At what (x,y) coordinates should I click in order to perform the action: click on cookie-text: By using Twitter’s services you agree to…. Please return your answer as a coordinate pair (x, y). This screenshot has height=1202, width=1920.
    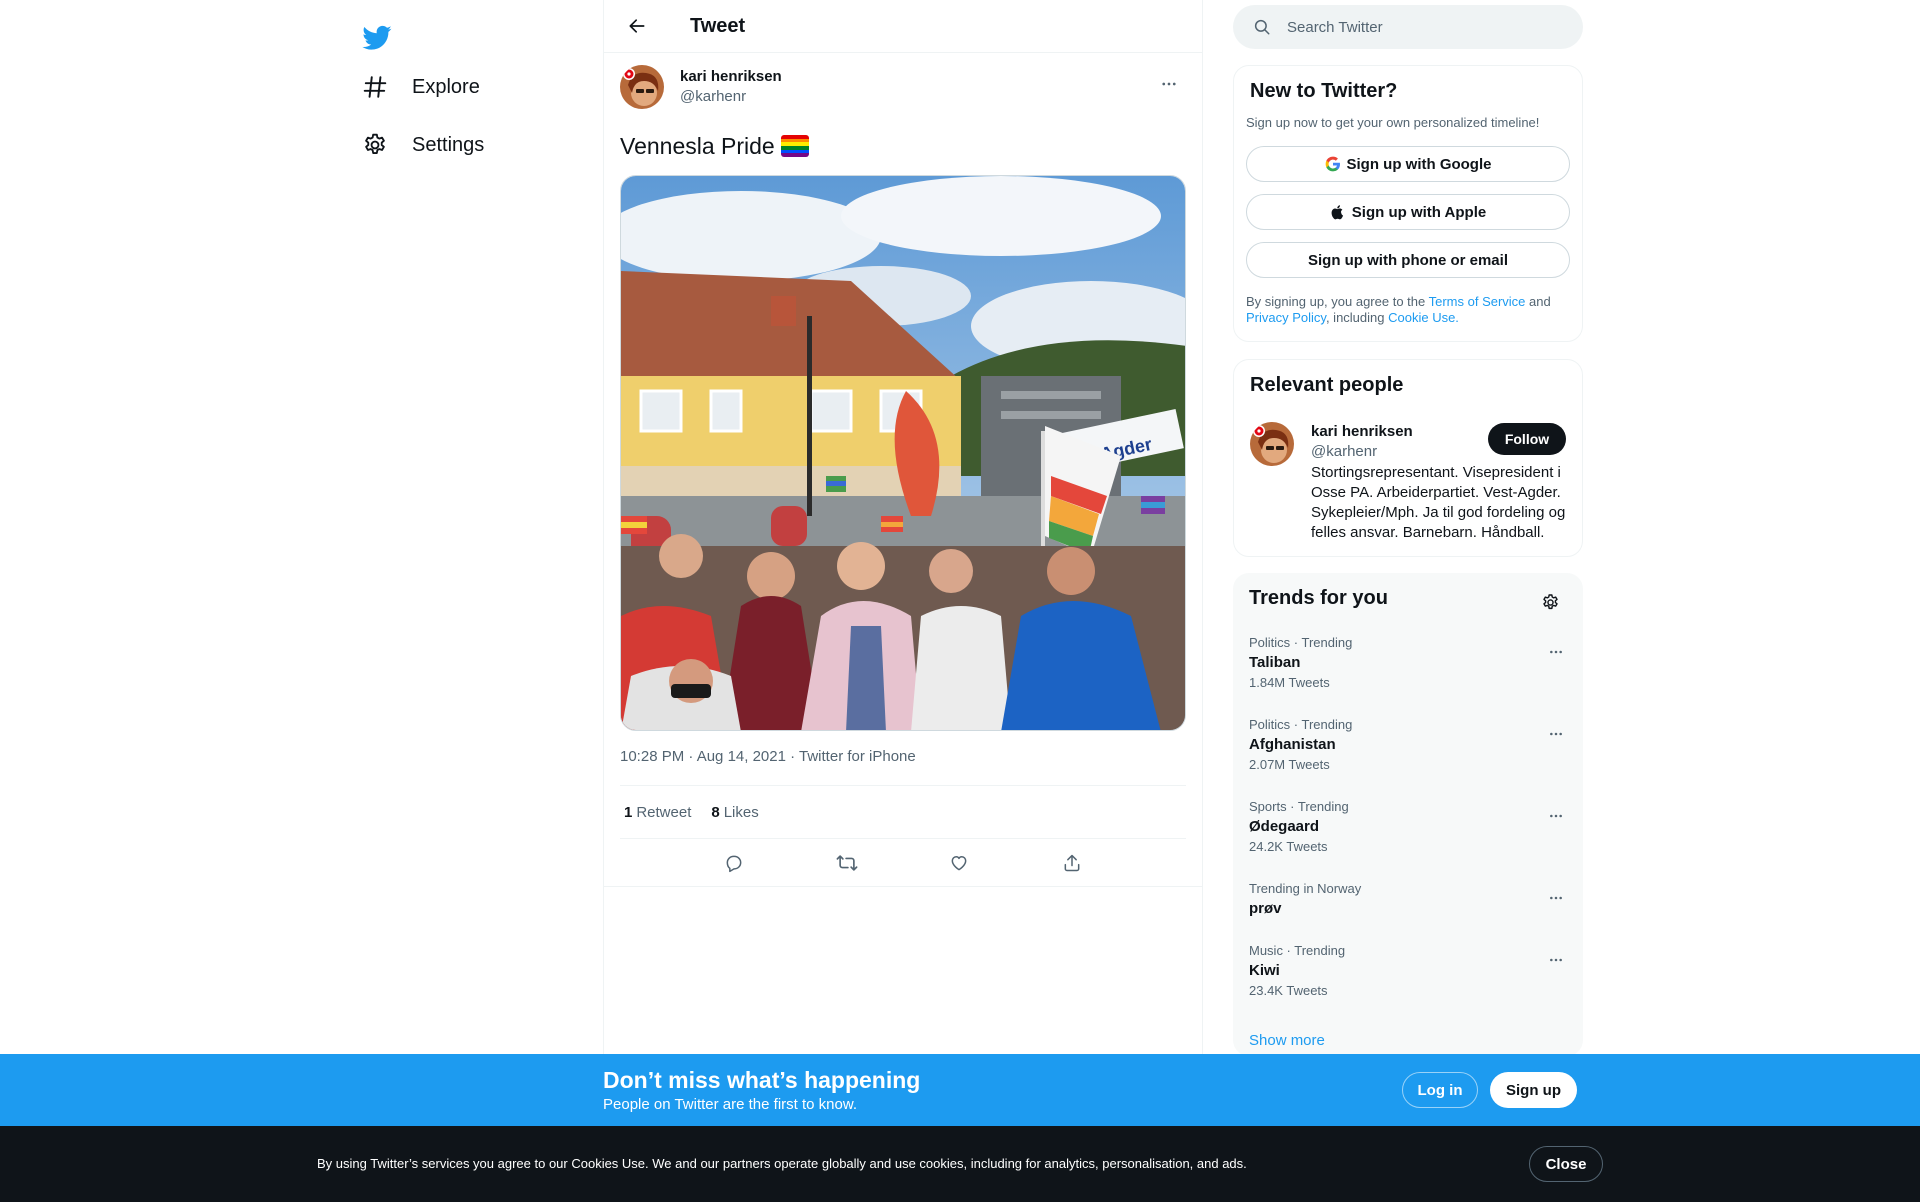
    Looking at the image, I should click on (782, 1163).